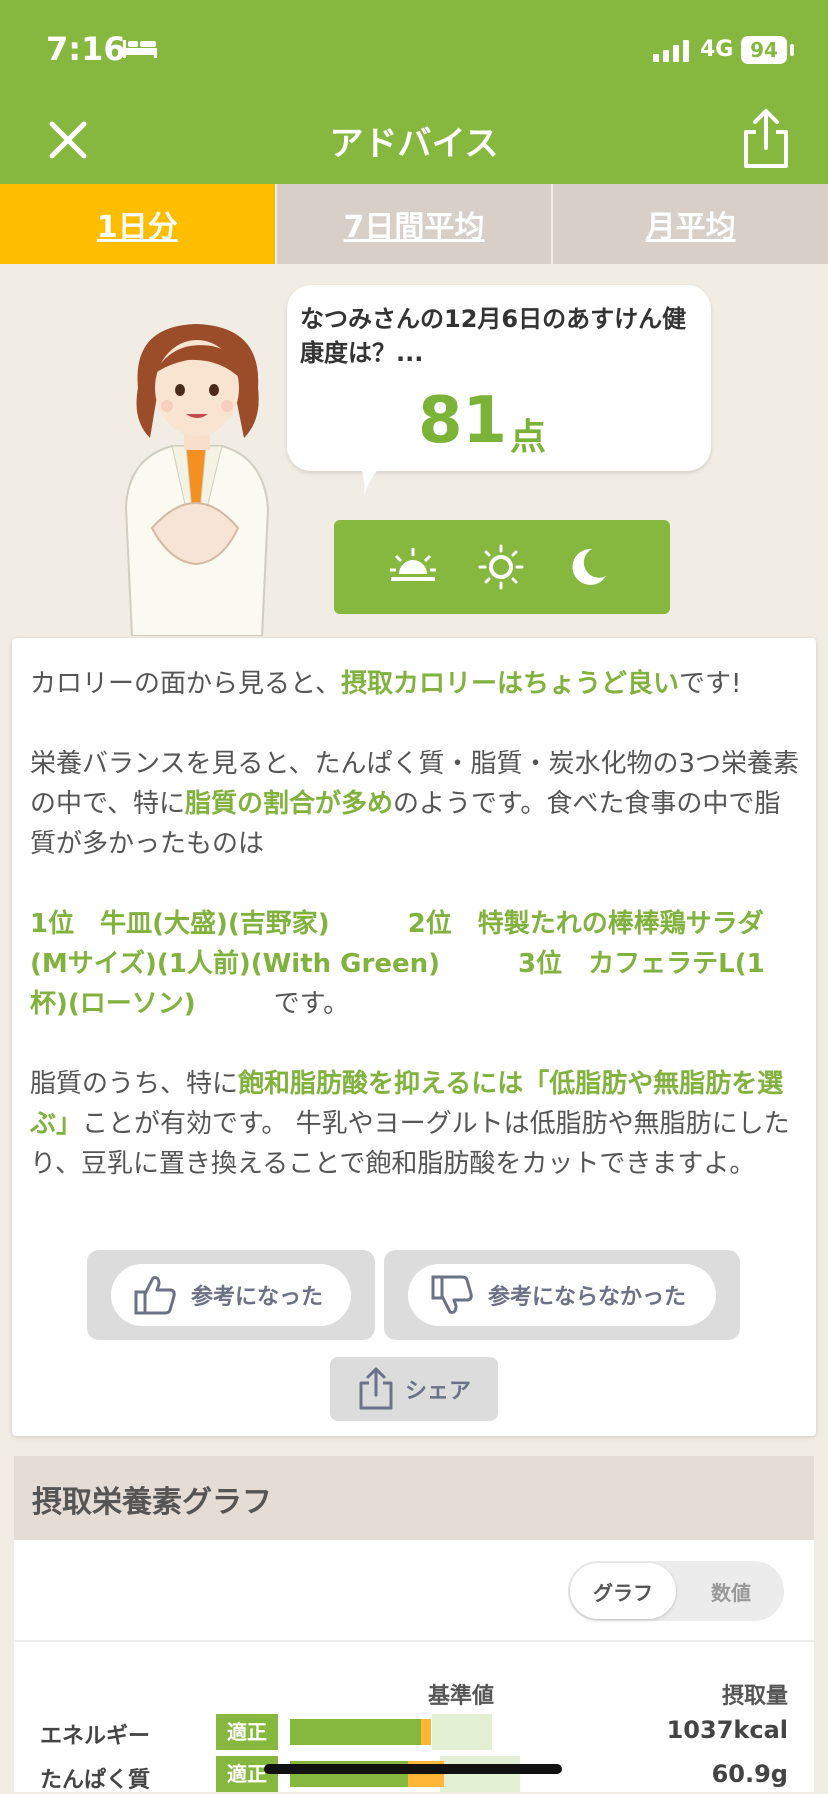 The image size is (828, 1794). I want to click on calorie-advice: カロリーの面から見ると、摂取カロリーはちょうど良いです!, so click(386, 684).